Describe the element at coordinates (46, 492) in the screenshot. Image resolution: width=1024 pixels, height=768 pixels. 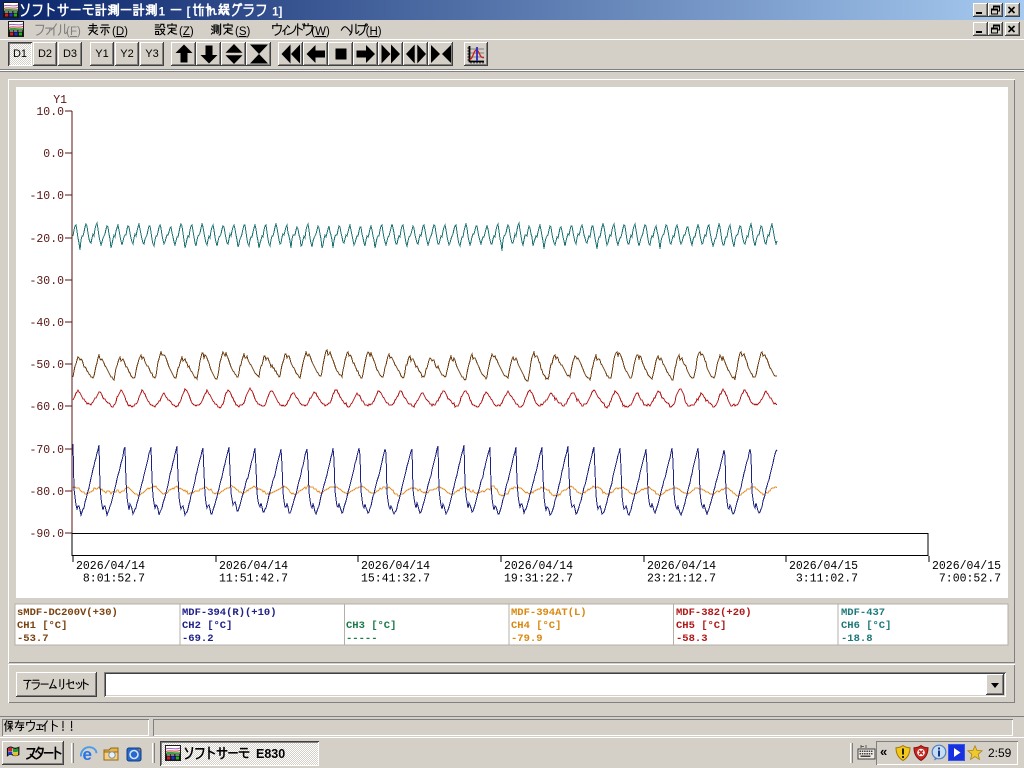
I see `svg-text: -80.0` at that location.